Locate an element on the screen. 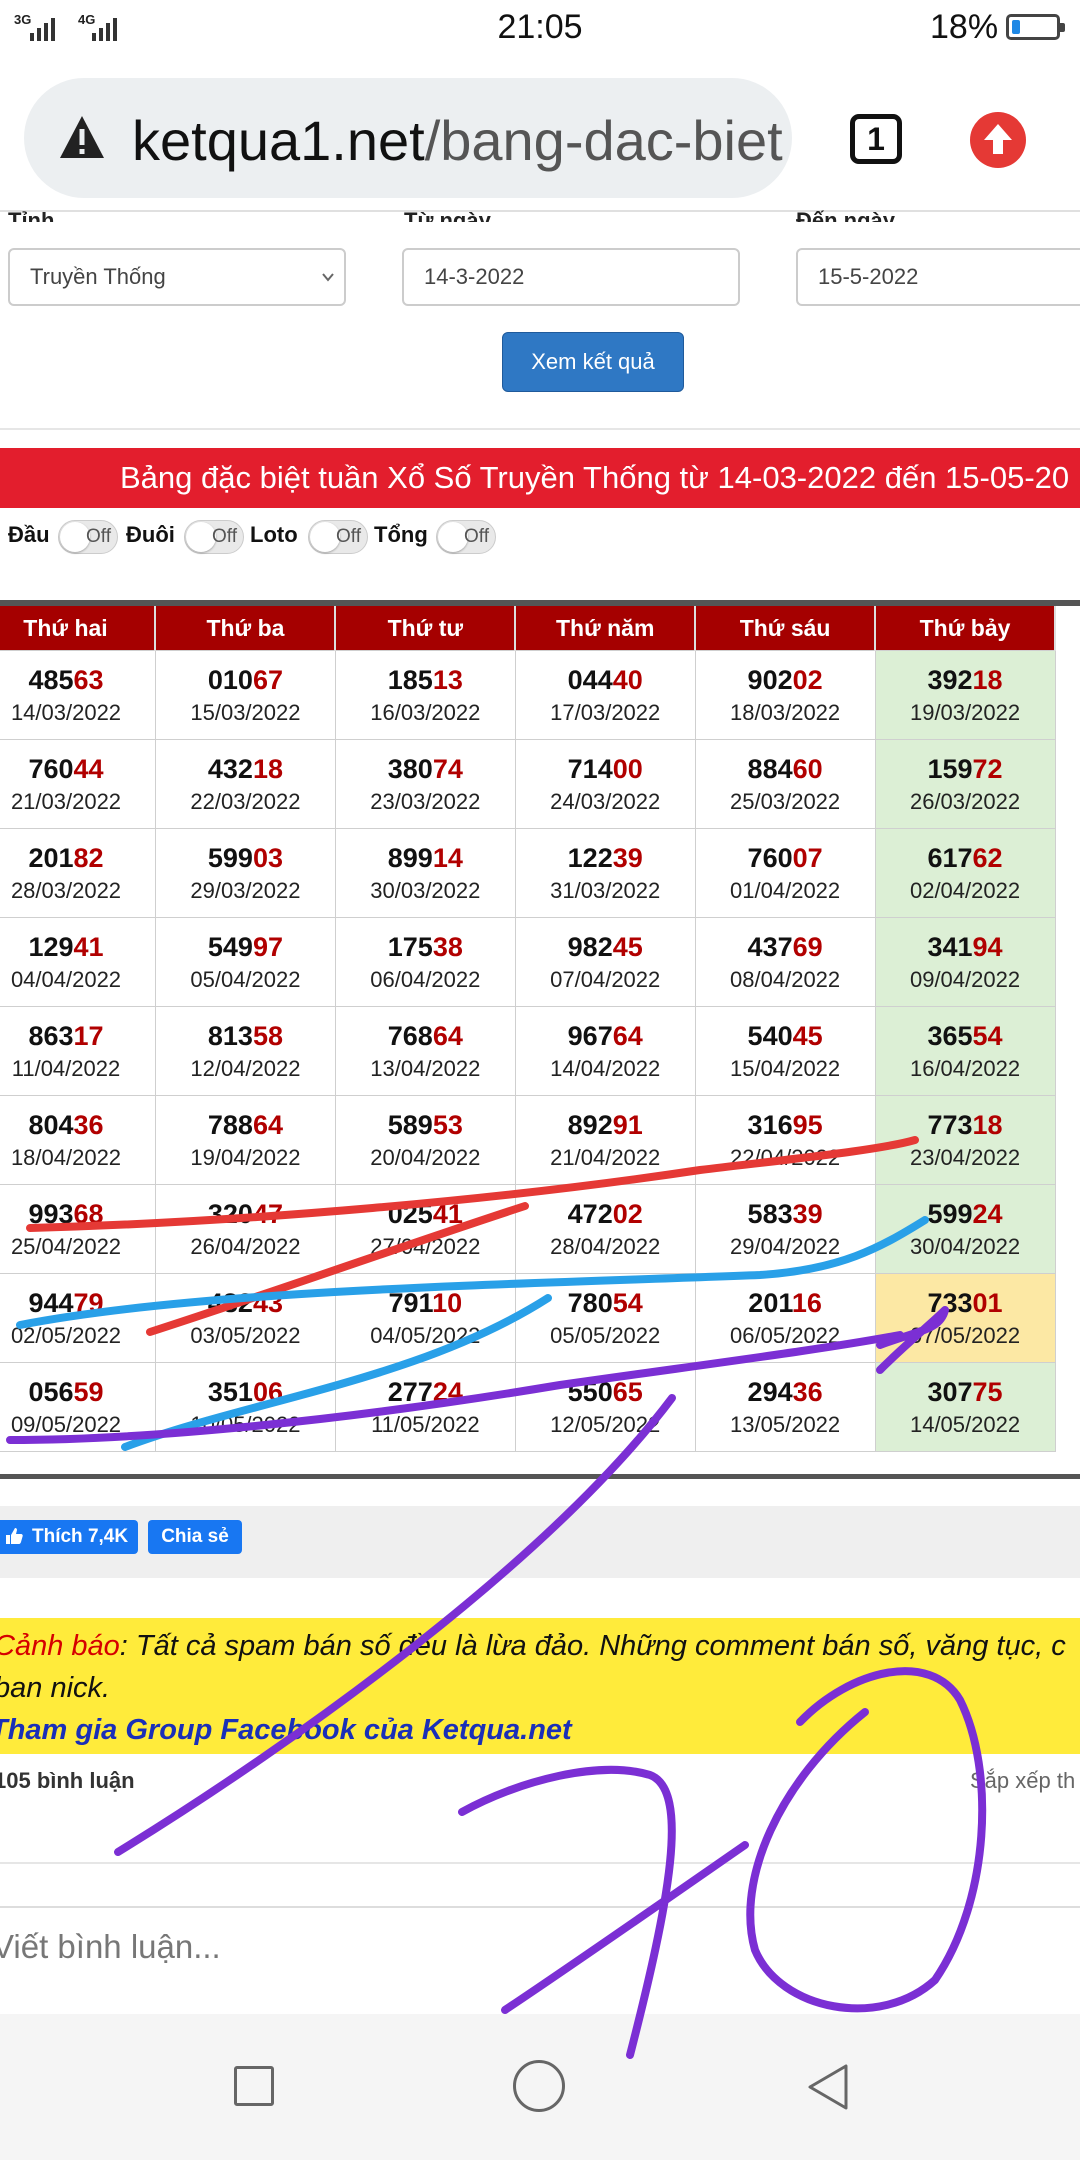 This screenshot has height=2160, width=1080. result-date: 20/04/2022 is located at coordinates (425, 1157).